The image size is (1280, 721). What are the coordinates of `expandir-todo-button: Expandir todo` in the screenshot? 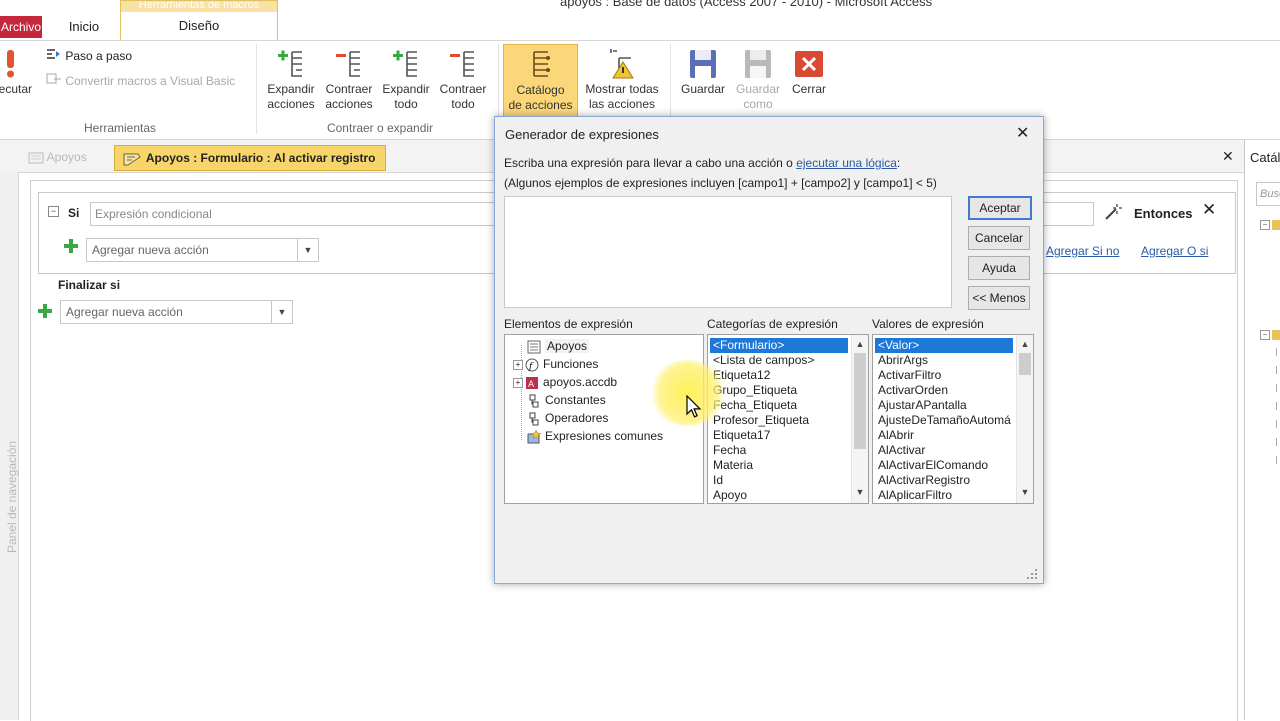 It's located at (406, 82).